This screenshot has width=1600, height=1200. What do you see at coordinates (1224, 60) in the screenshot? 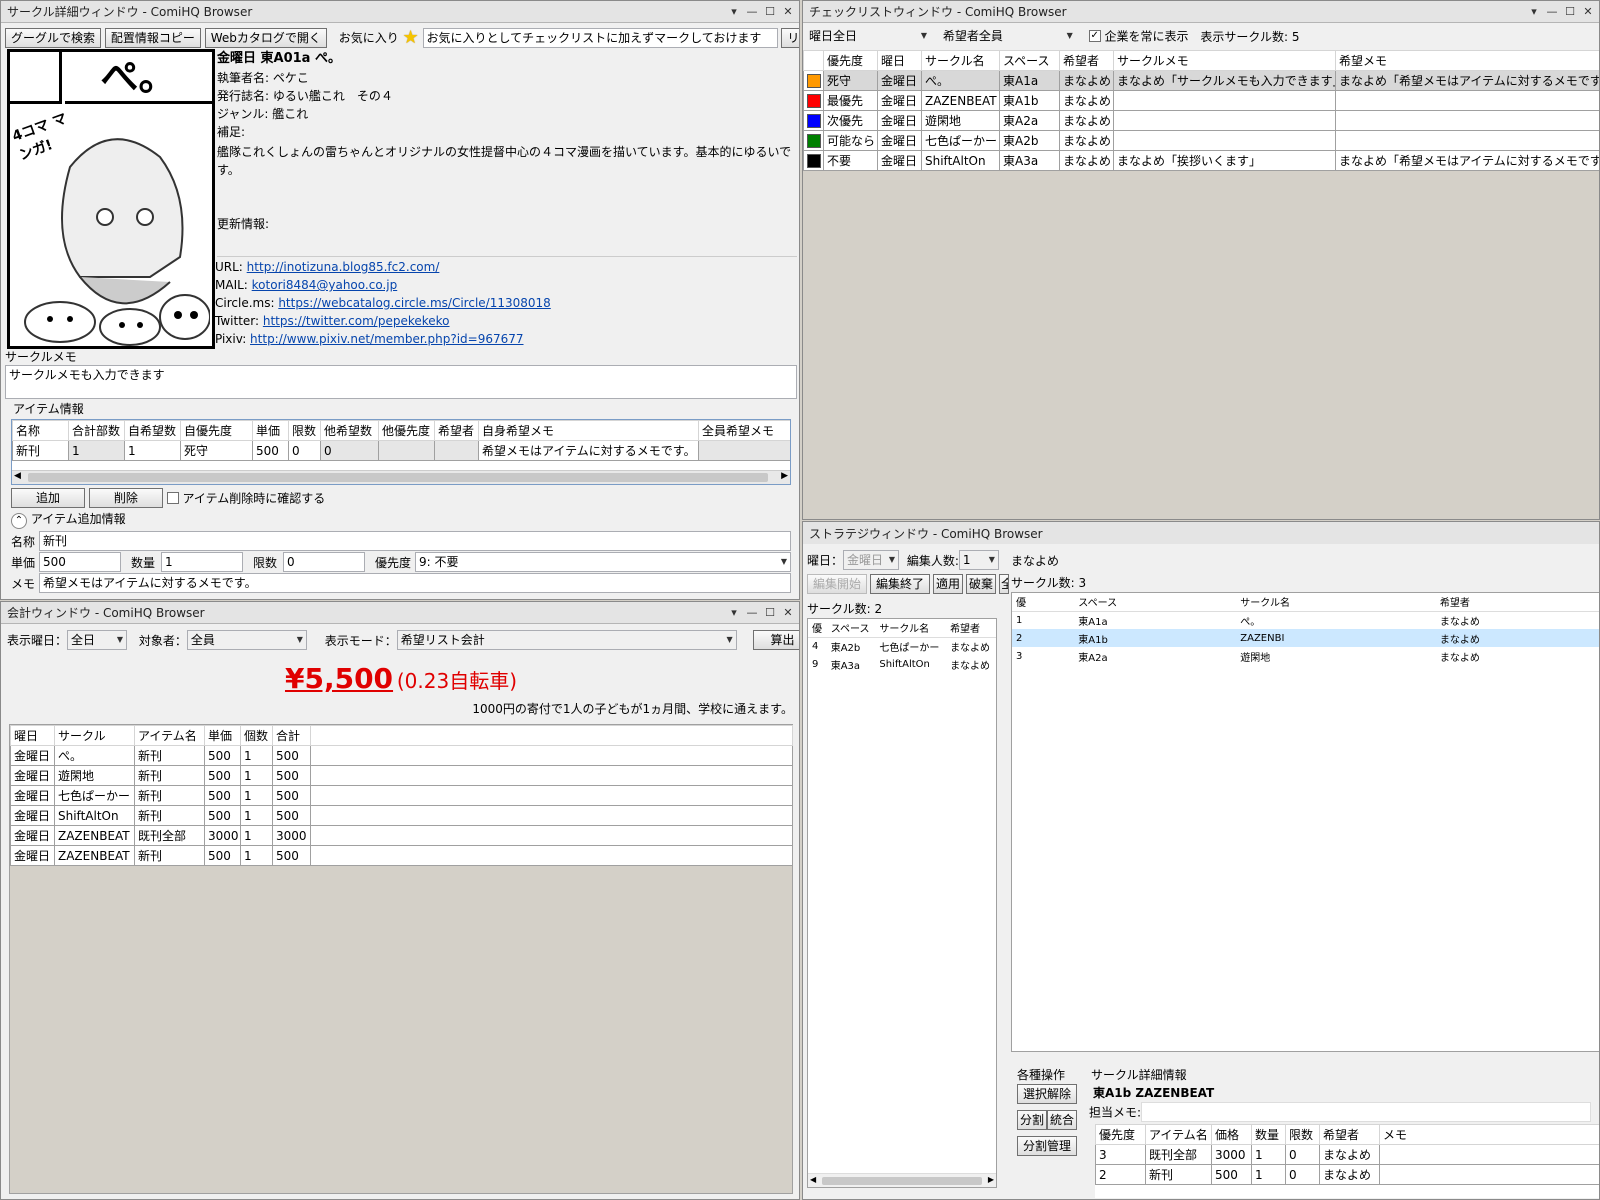
I see `column-header: サークルメモ` at bounding box center [1224, 60].